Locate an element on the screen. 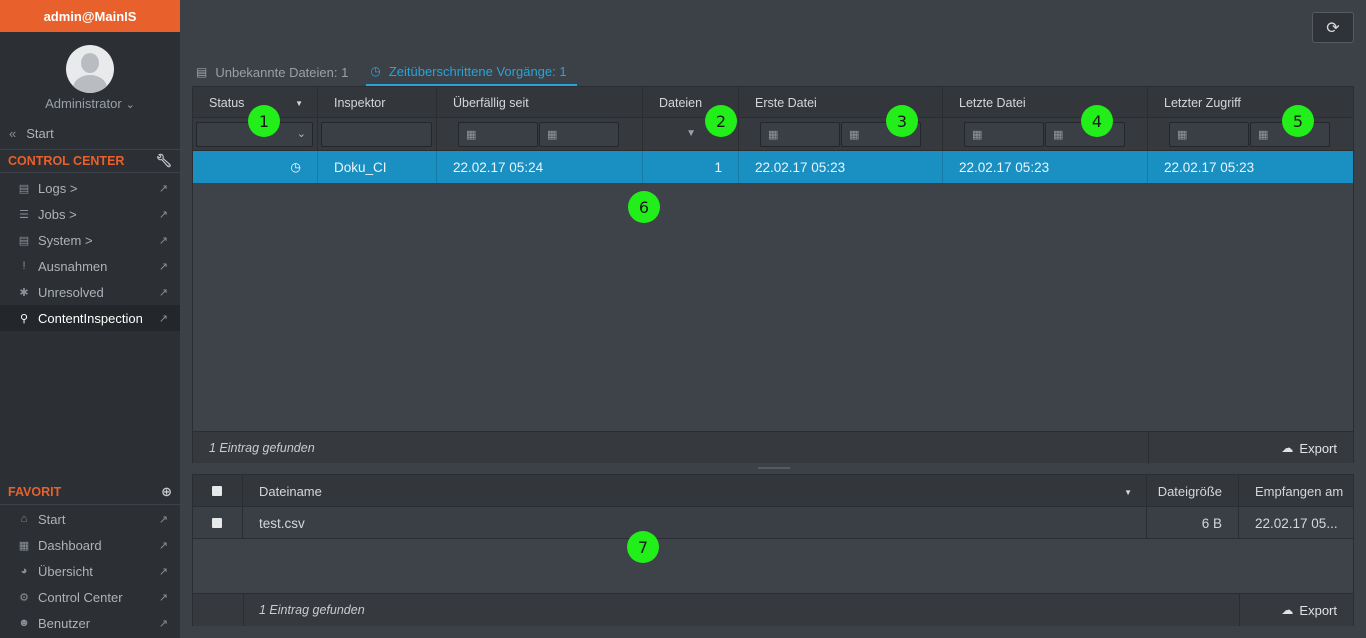  add-circle-icon: ⊕ is located at coordinates (166, 492).